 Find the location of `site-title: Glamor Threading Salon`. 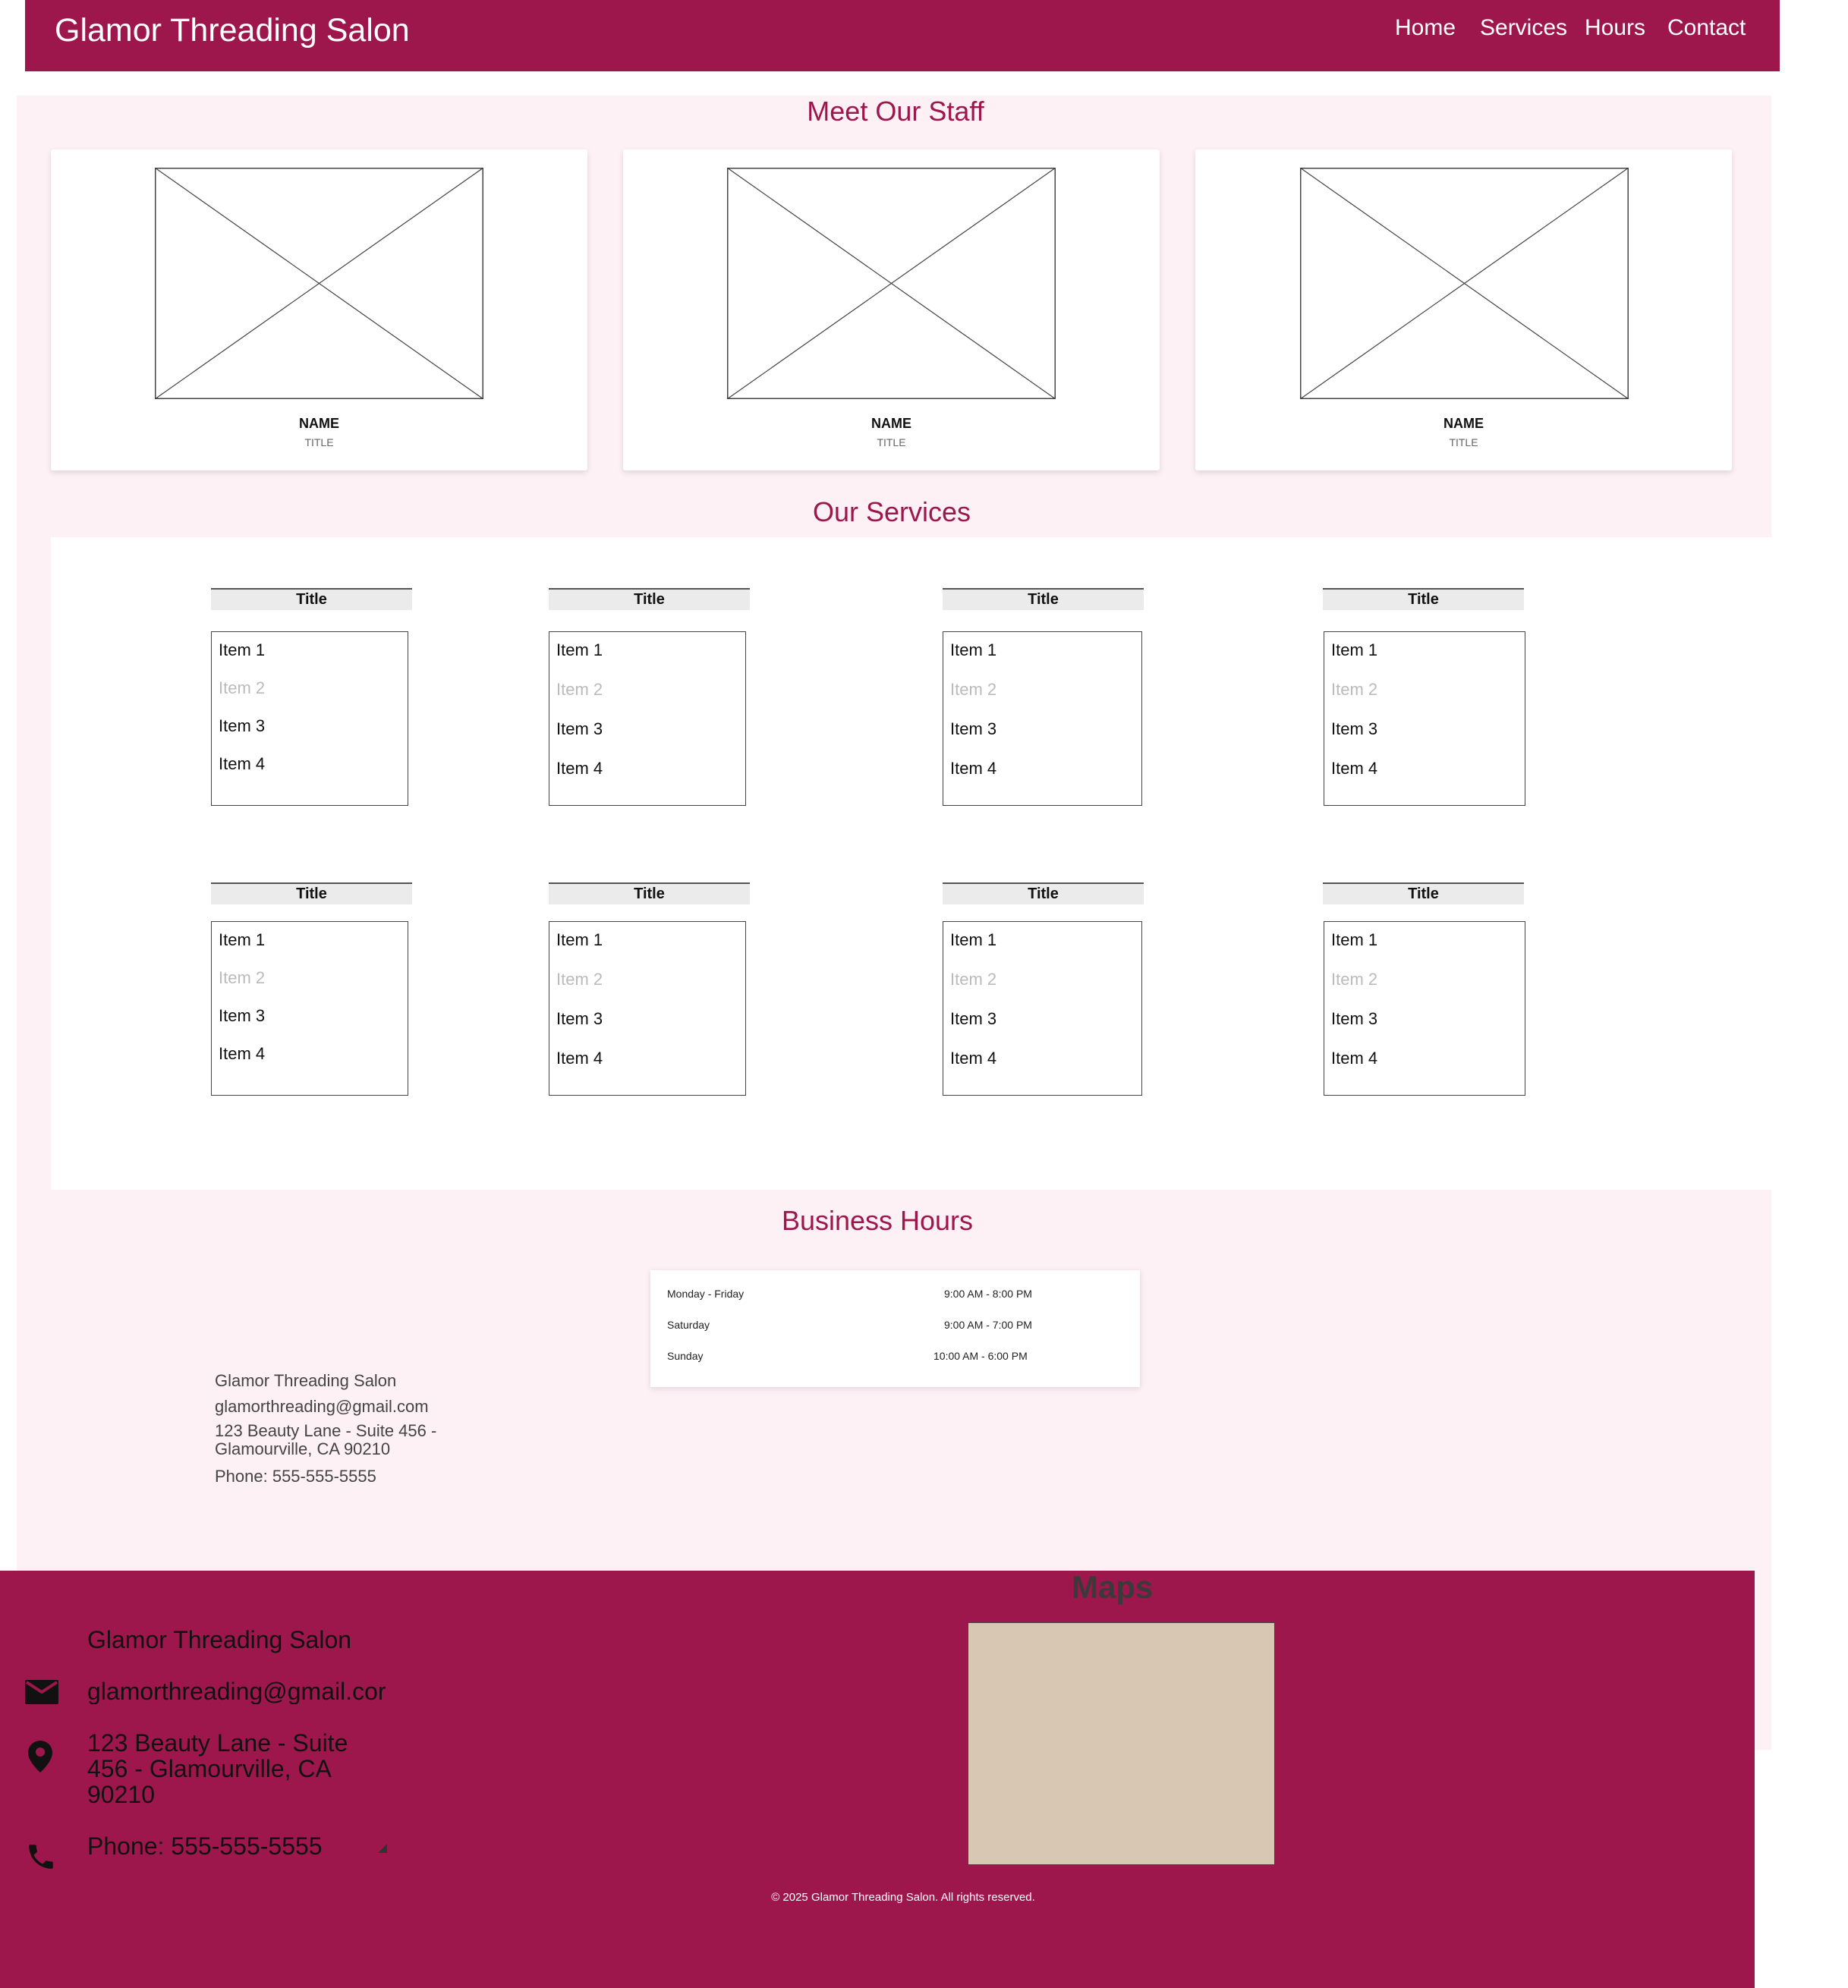

site-title: Glamor Threading Salon is located at coordinates (233, 30).